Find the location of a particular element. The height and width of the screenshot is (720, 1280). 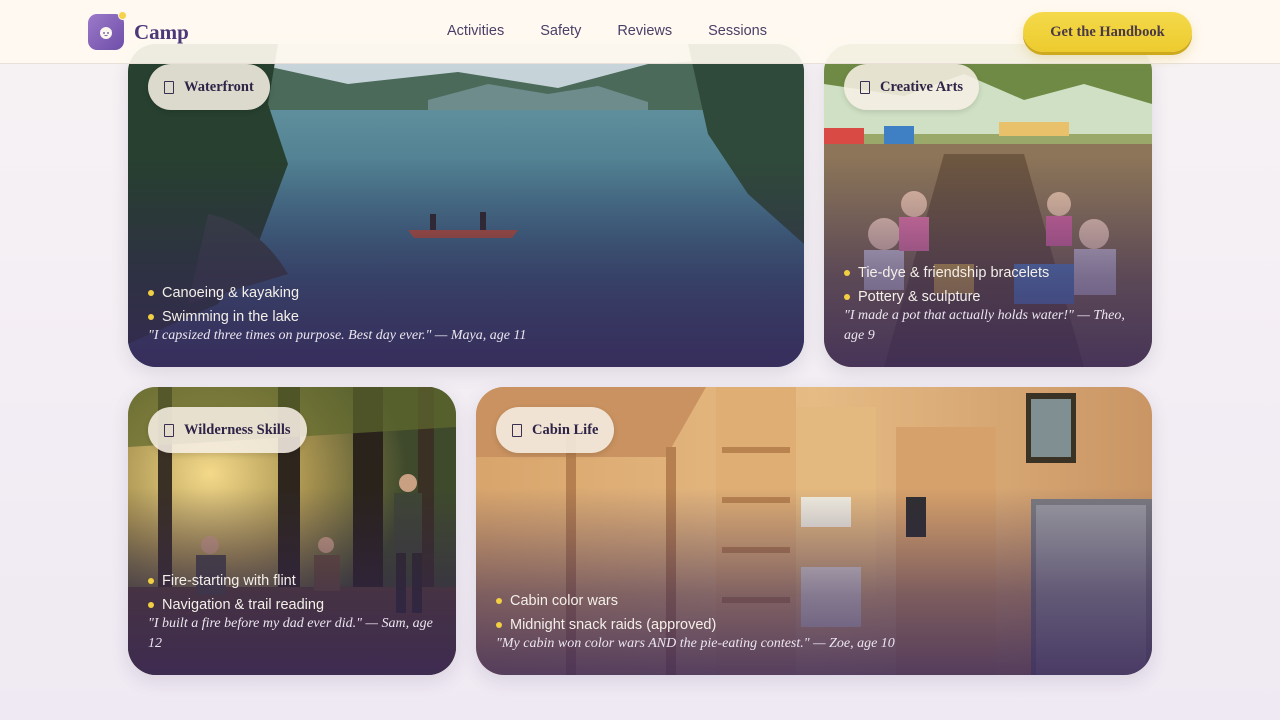

card-tag: Creative Arts is located at coordinates (912, 87).